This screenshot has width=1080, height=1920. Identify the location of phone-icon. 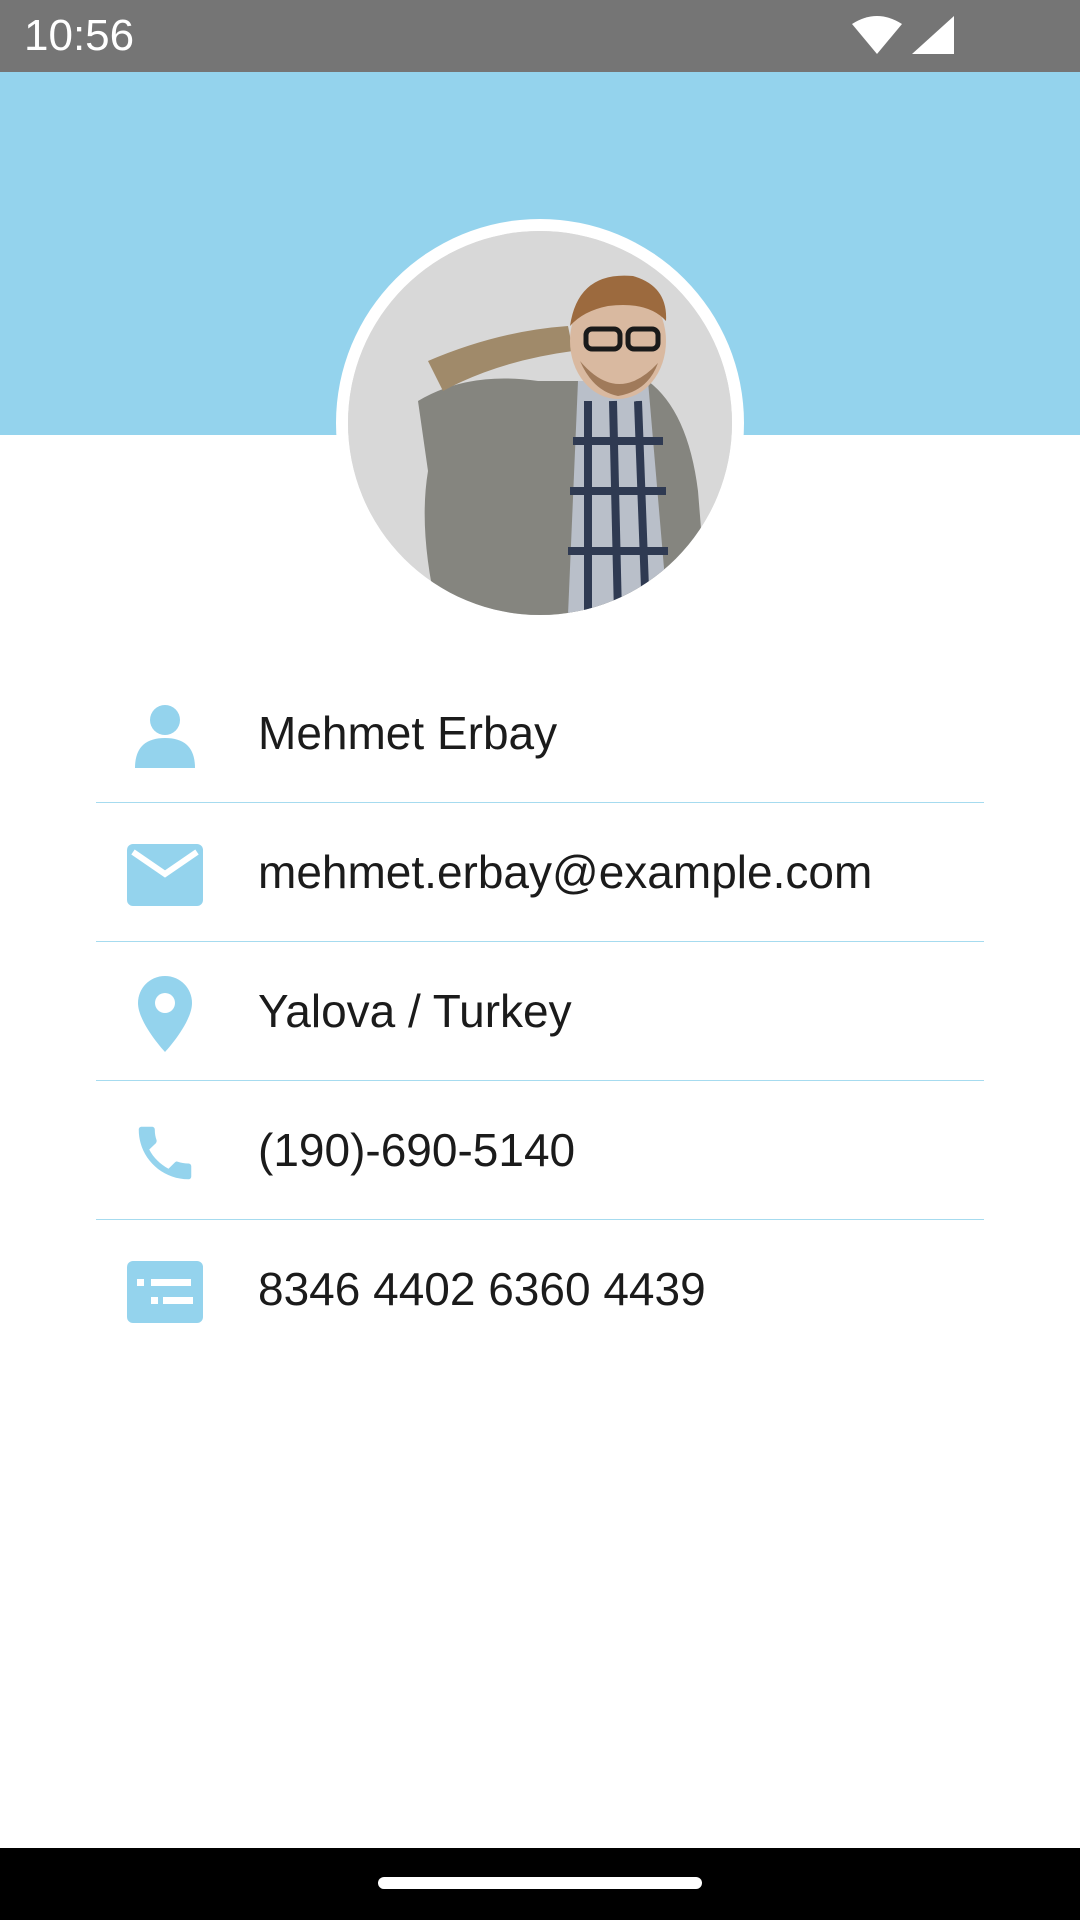
(165, 1153).